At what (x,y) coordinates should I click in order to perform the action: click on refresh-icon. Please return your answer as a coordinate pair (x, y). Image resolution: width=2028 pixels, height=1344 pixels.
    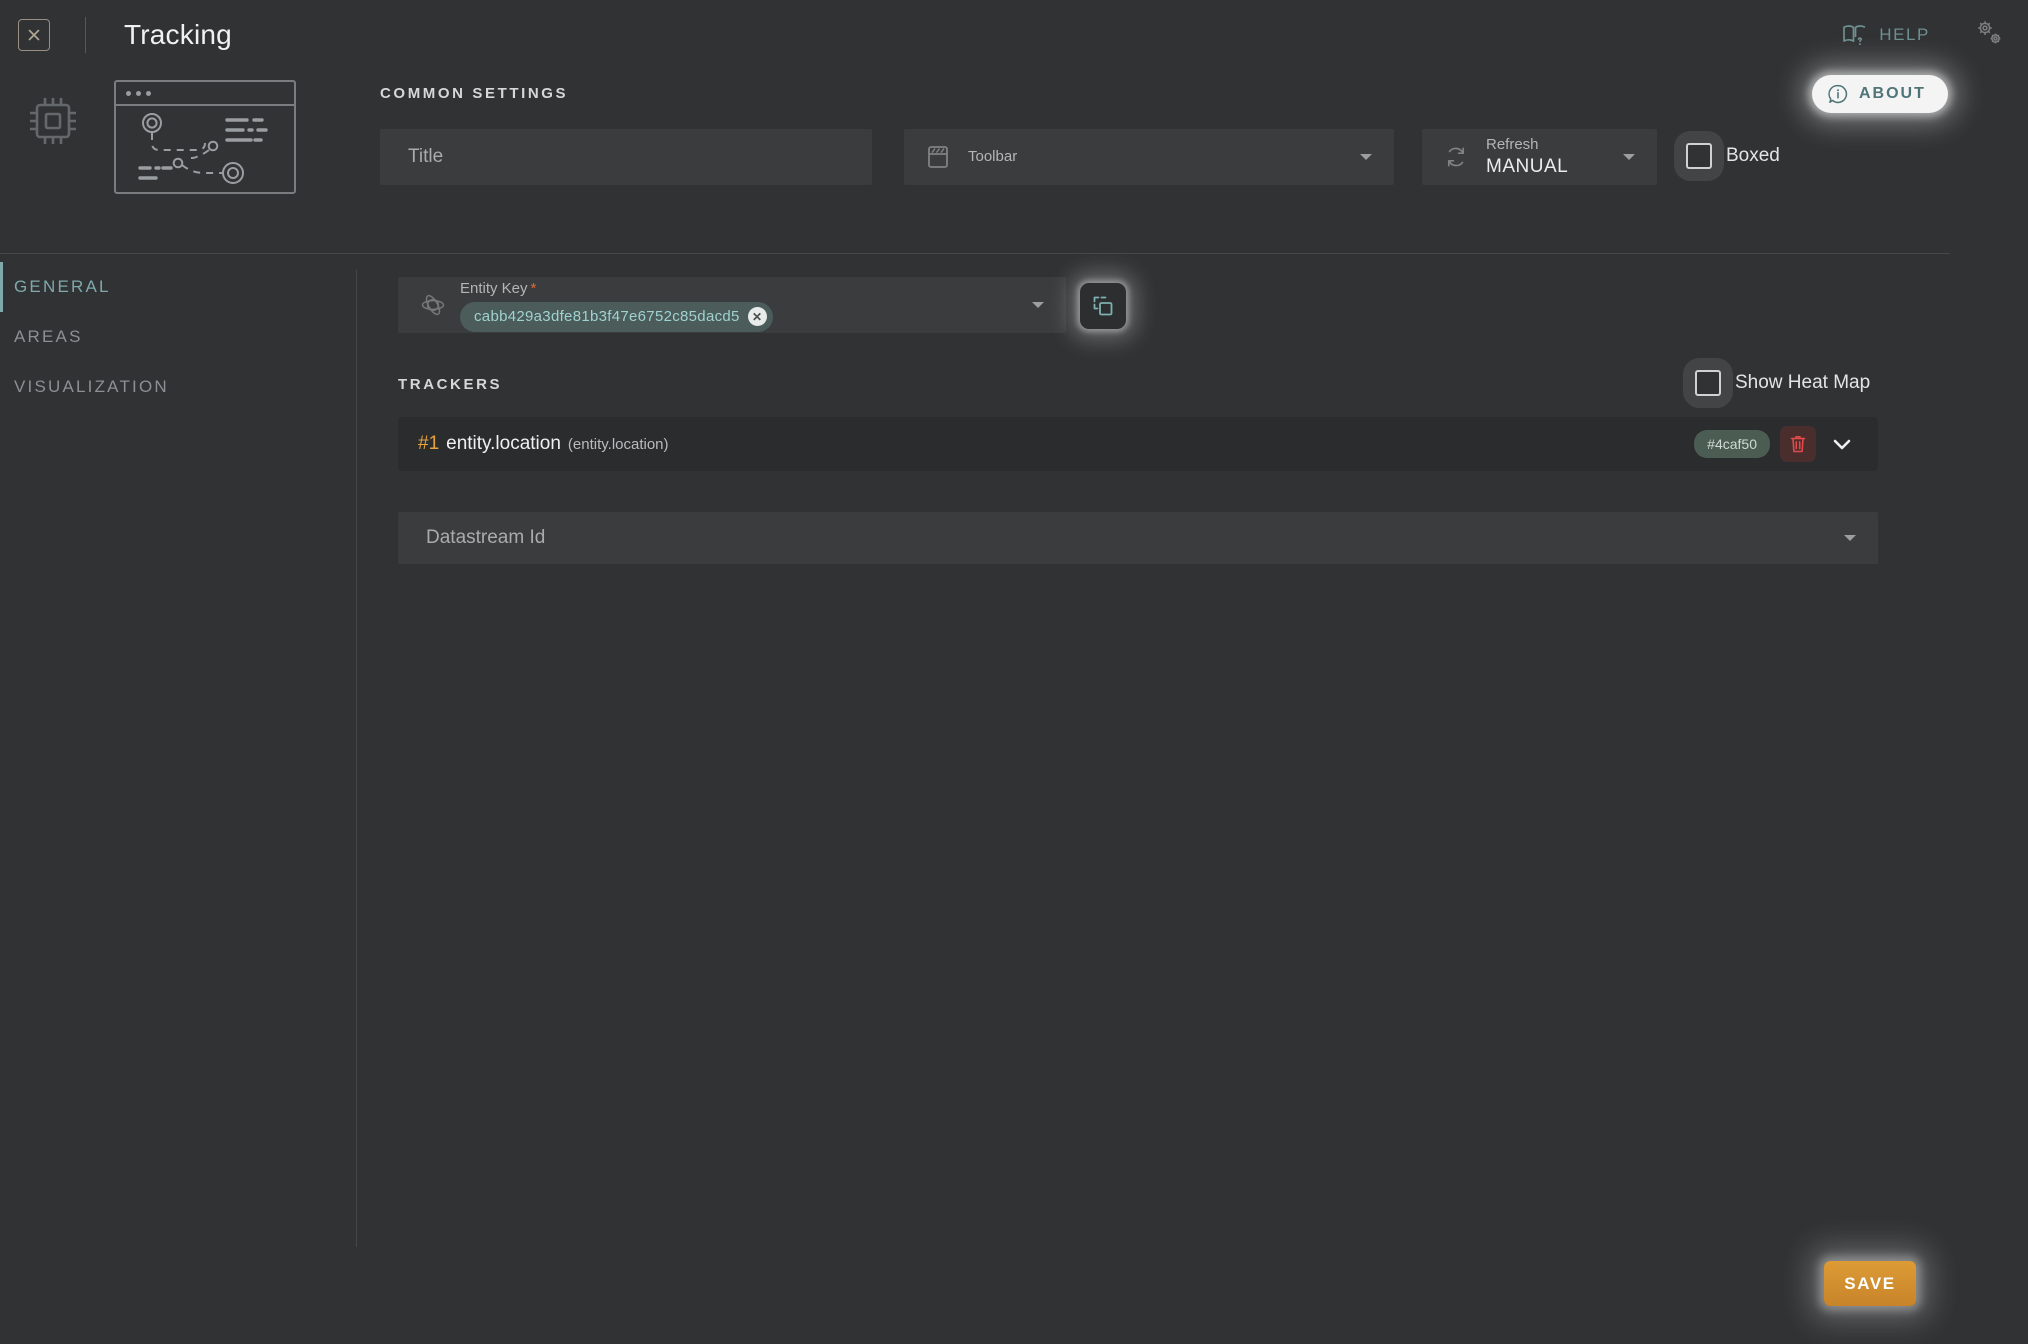
    Looking at the image, I should click on (1456, 157).